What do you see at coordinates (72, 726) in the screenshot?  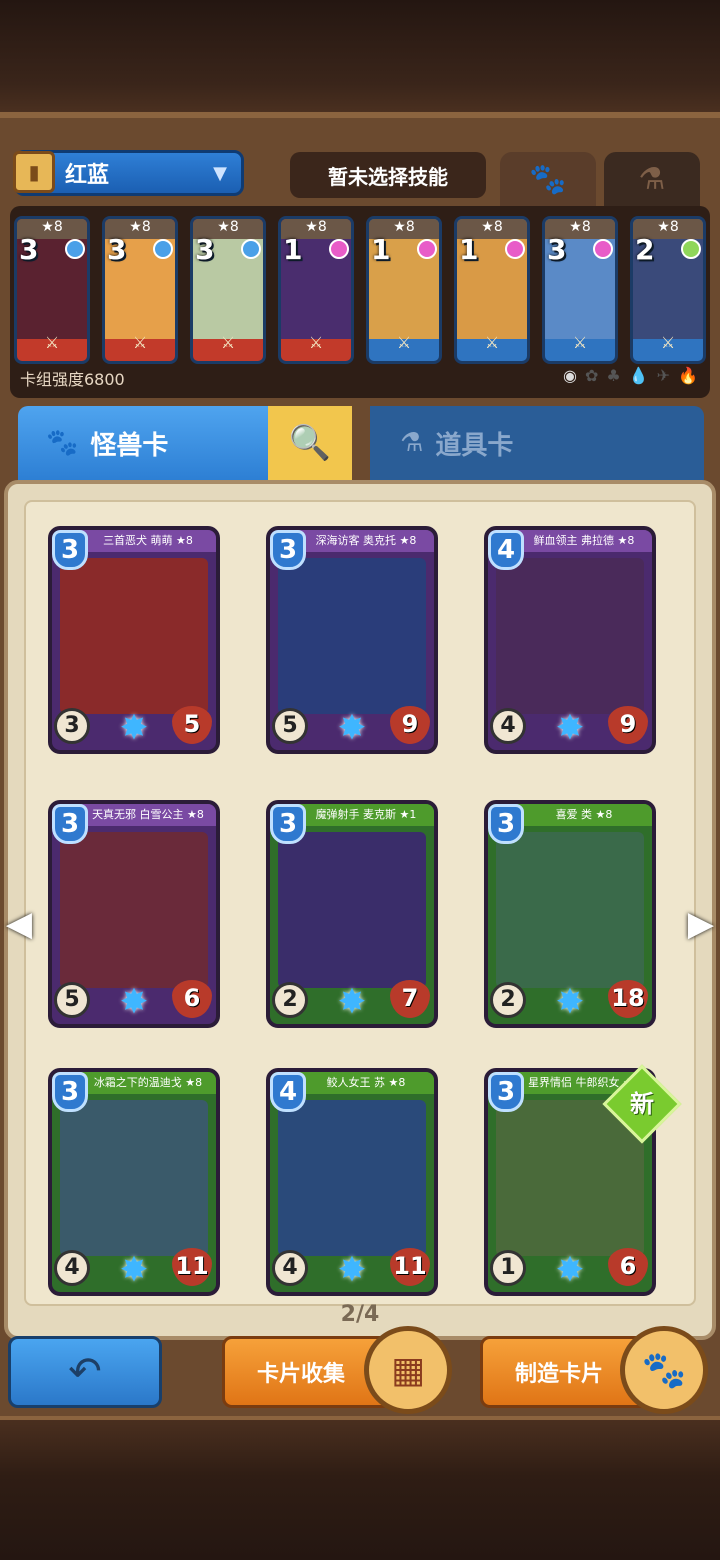 I see `card-attack: 3` at bounding box center [72, 726].